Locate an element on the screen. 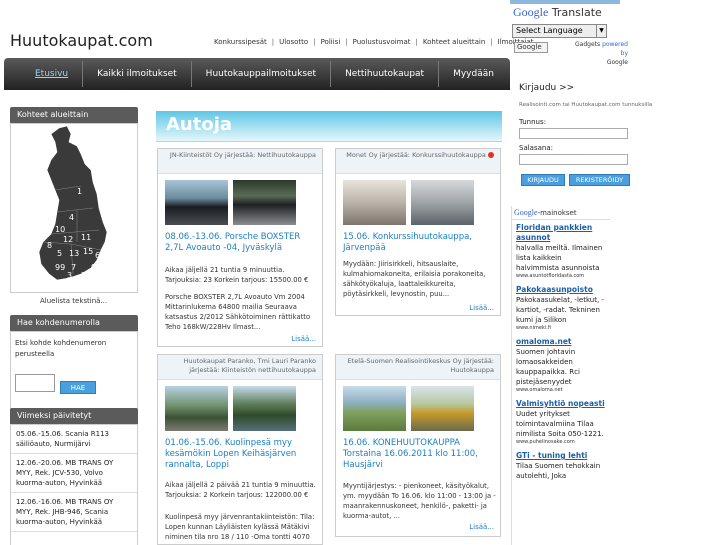 The height and width of the screenshot is (545, 727). toplink-konkurssipesat: Konkurssipesät is located at coordinates (240, 42).